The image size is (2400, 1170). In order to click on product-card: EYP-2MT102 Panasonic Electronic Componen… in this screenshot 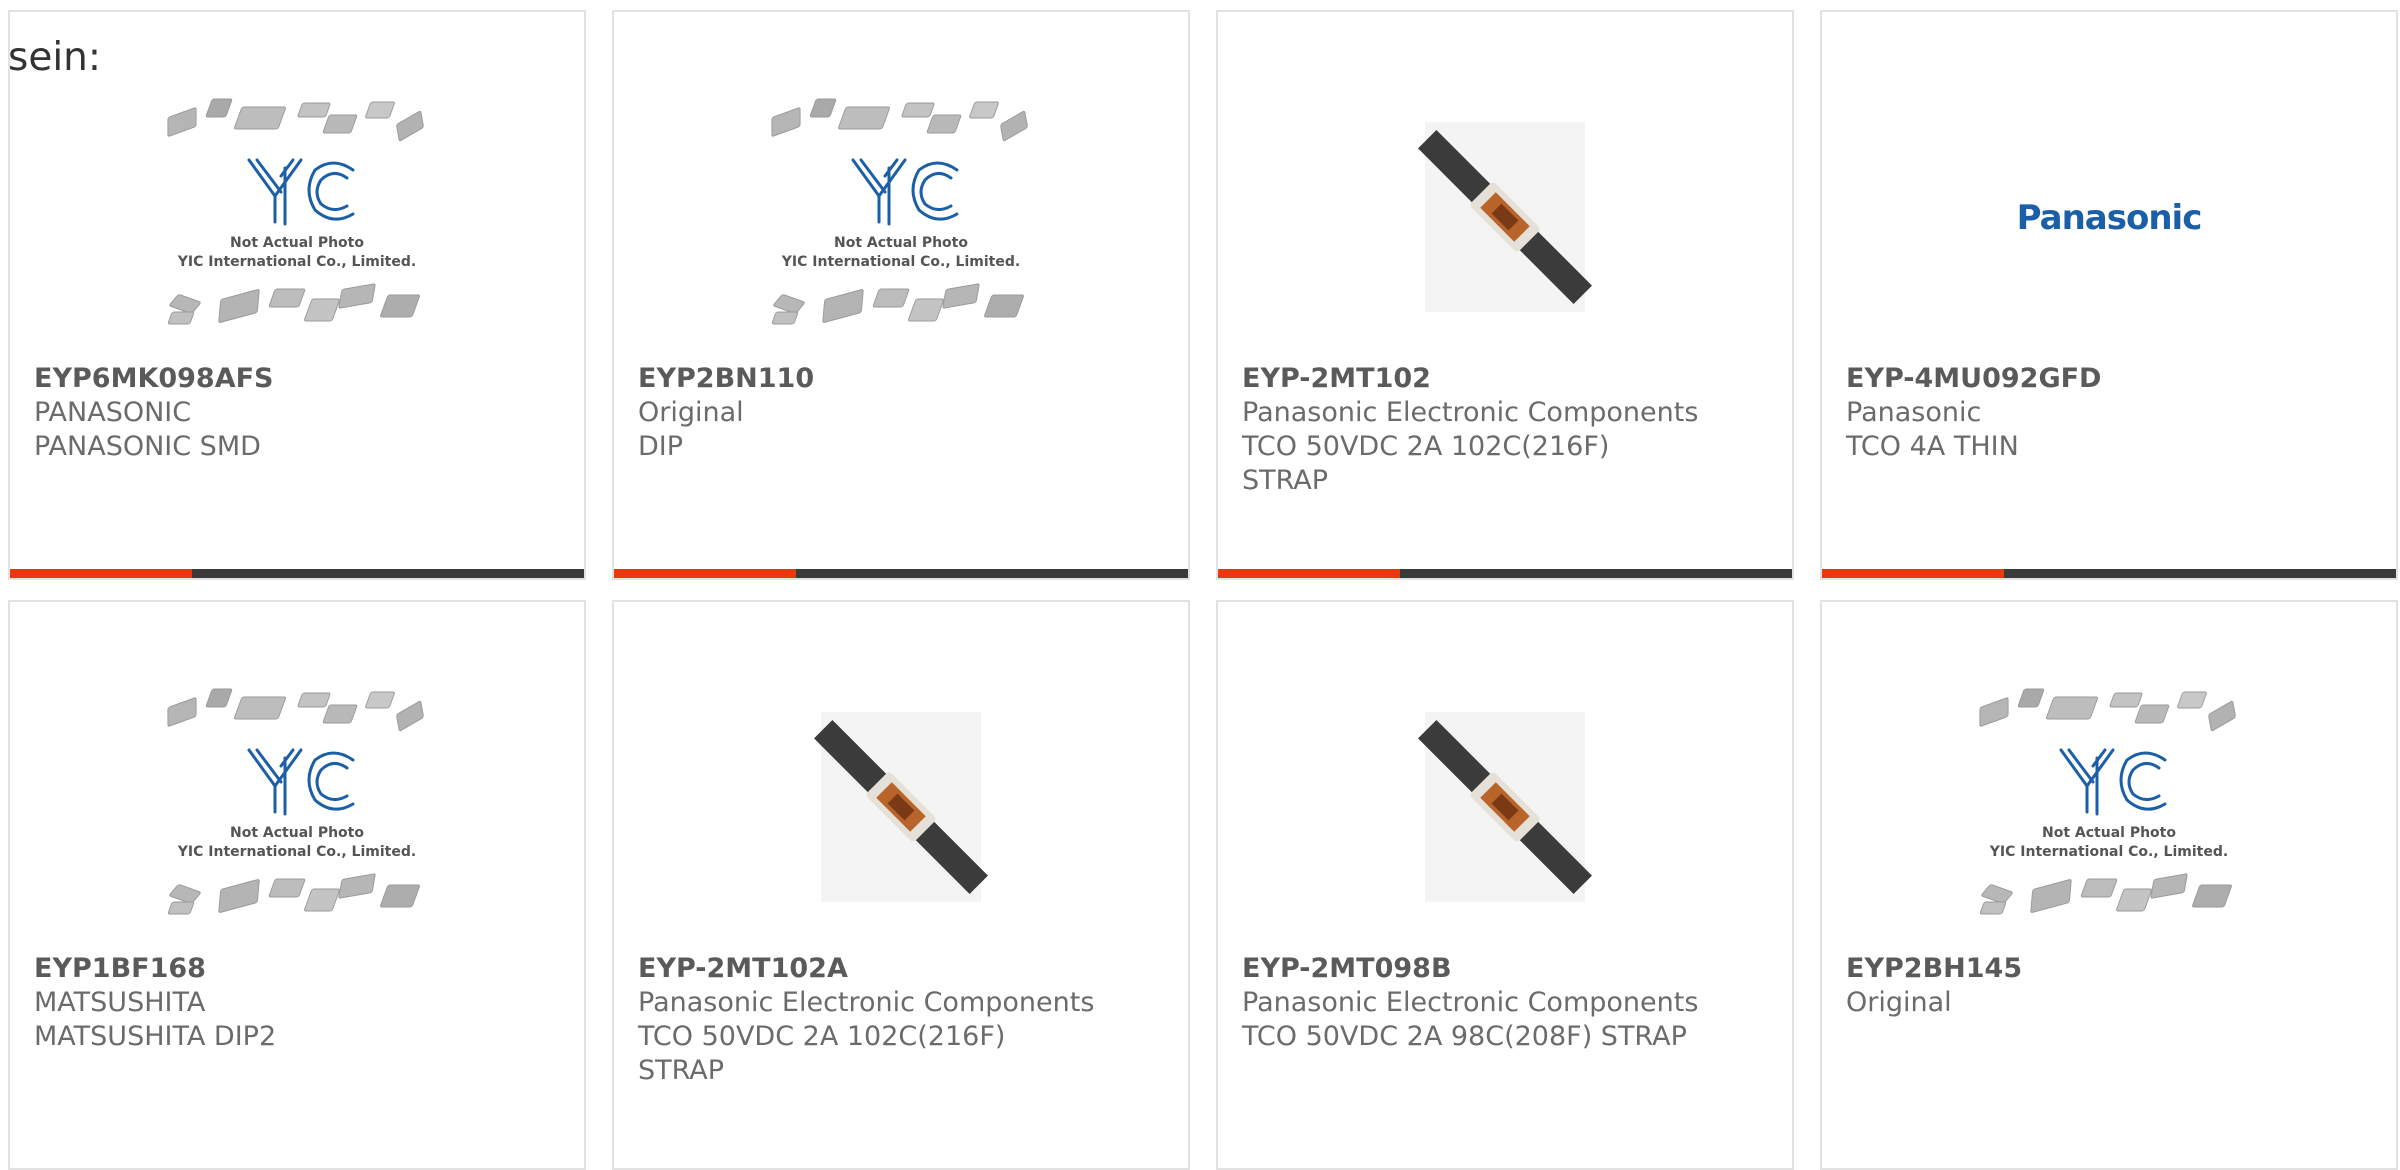, I will do `click(1505, 295)`.